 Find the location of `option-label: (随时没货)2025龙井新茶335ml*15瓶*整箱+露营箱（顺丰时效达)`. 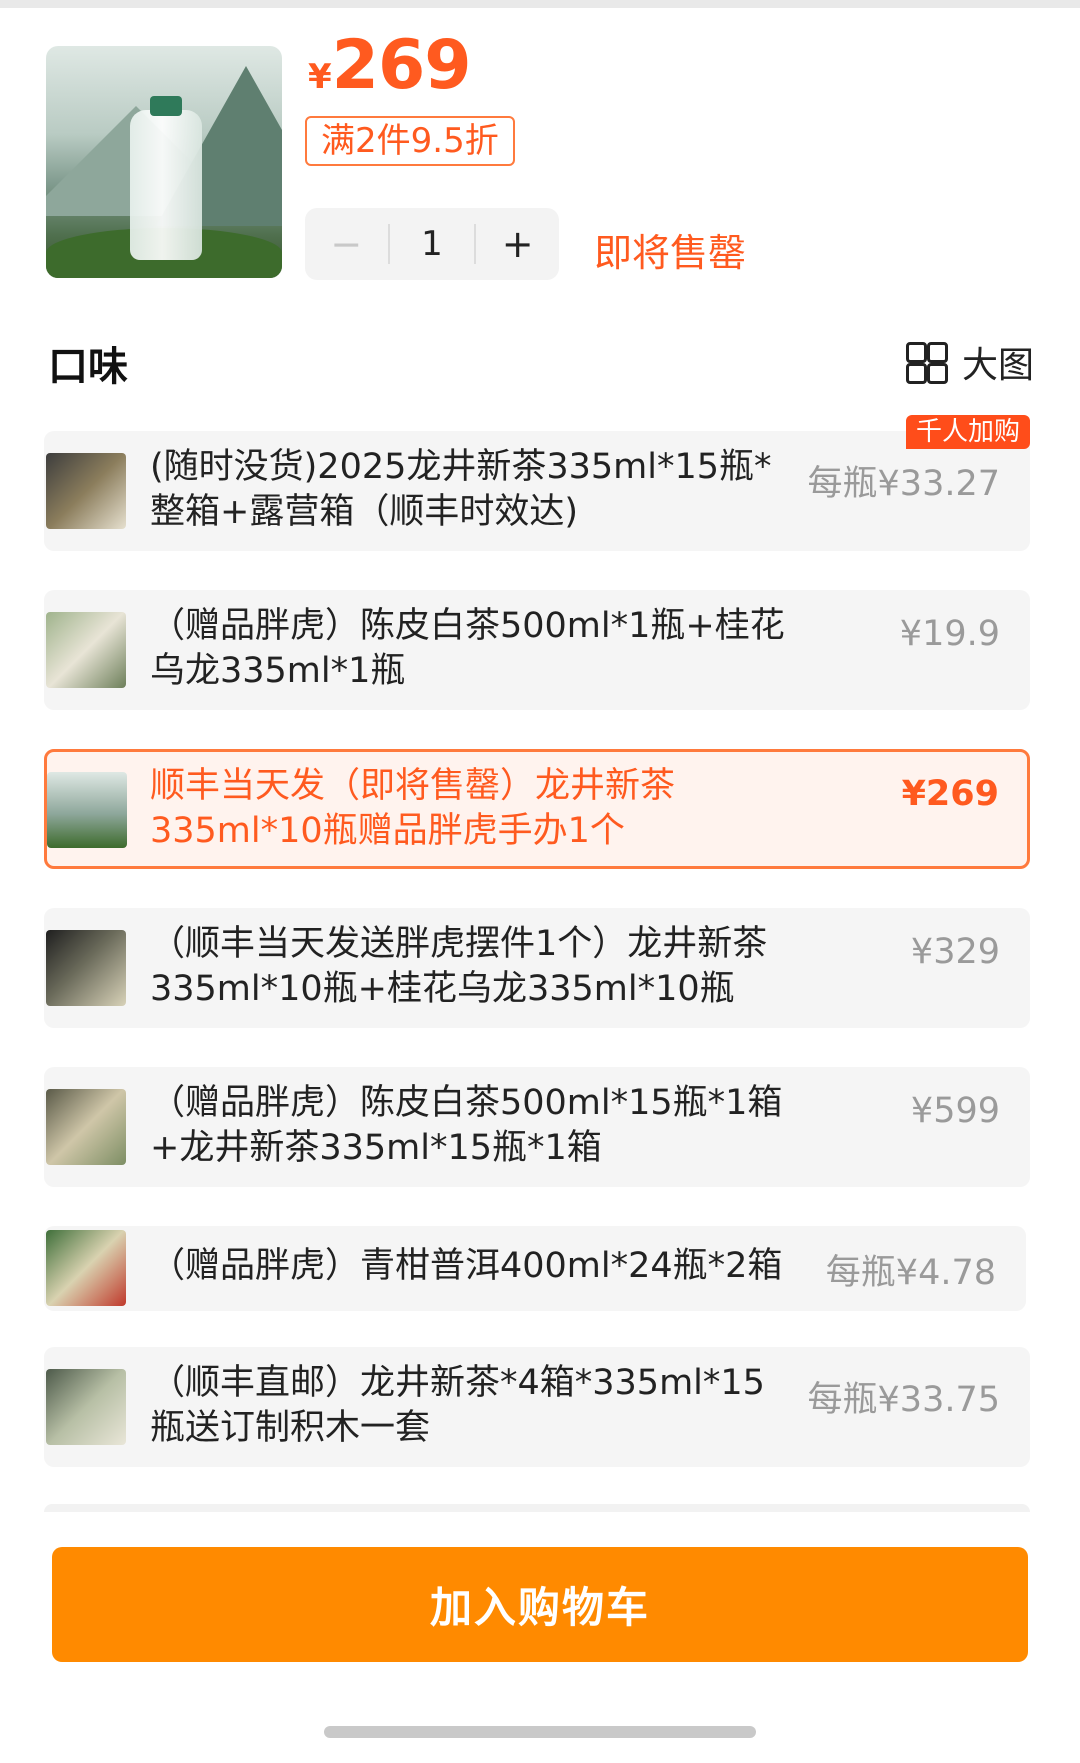

option-label: (随时没货)2025龙井新茶335ml*15瓶*整箱+露营箱（顺丰时效达) is located at coordinates (461, 489).